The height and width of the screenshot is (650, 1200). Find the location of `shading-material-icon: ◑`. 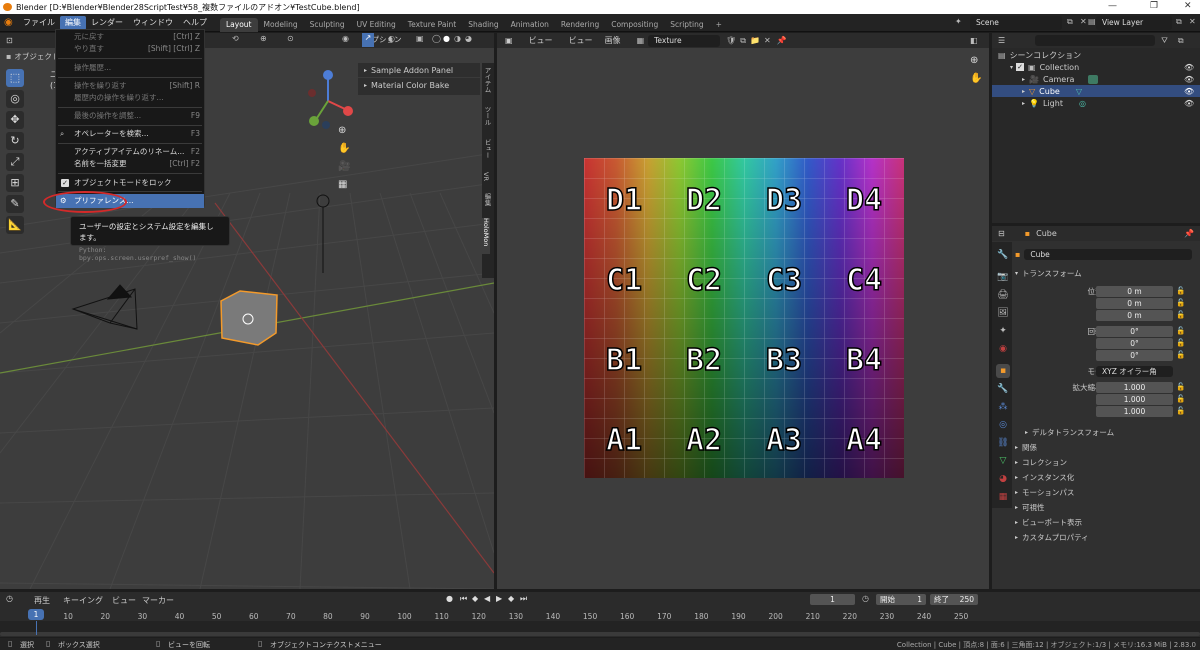

shading-material-icon: ◑ is located at coordinates (457, 38).